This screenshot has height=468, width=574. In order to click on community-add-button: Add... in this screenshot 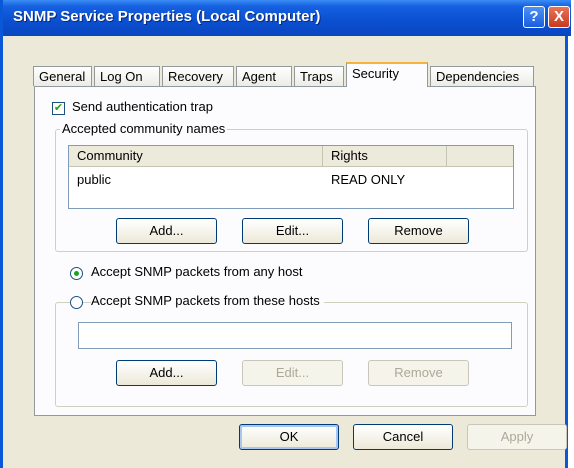, I will do `click(166, 231)`.